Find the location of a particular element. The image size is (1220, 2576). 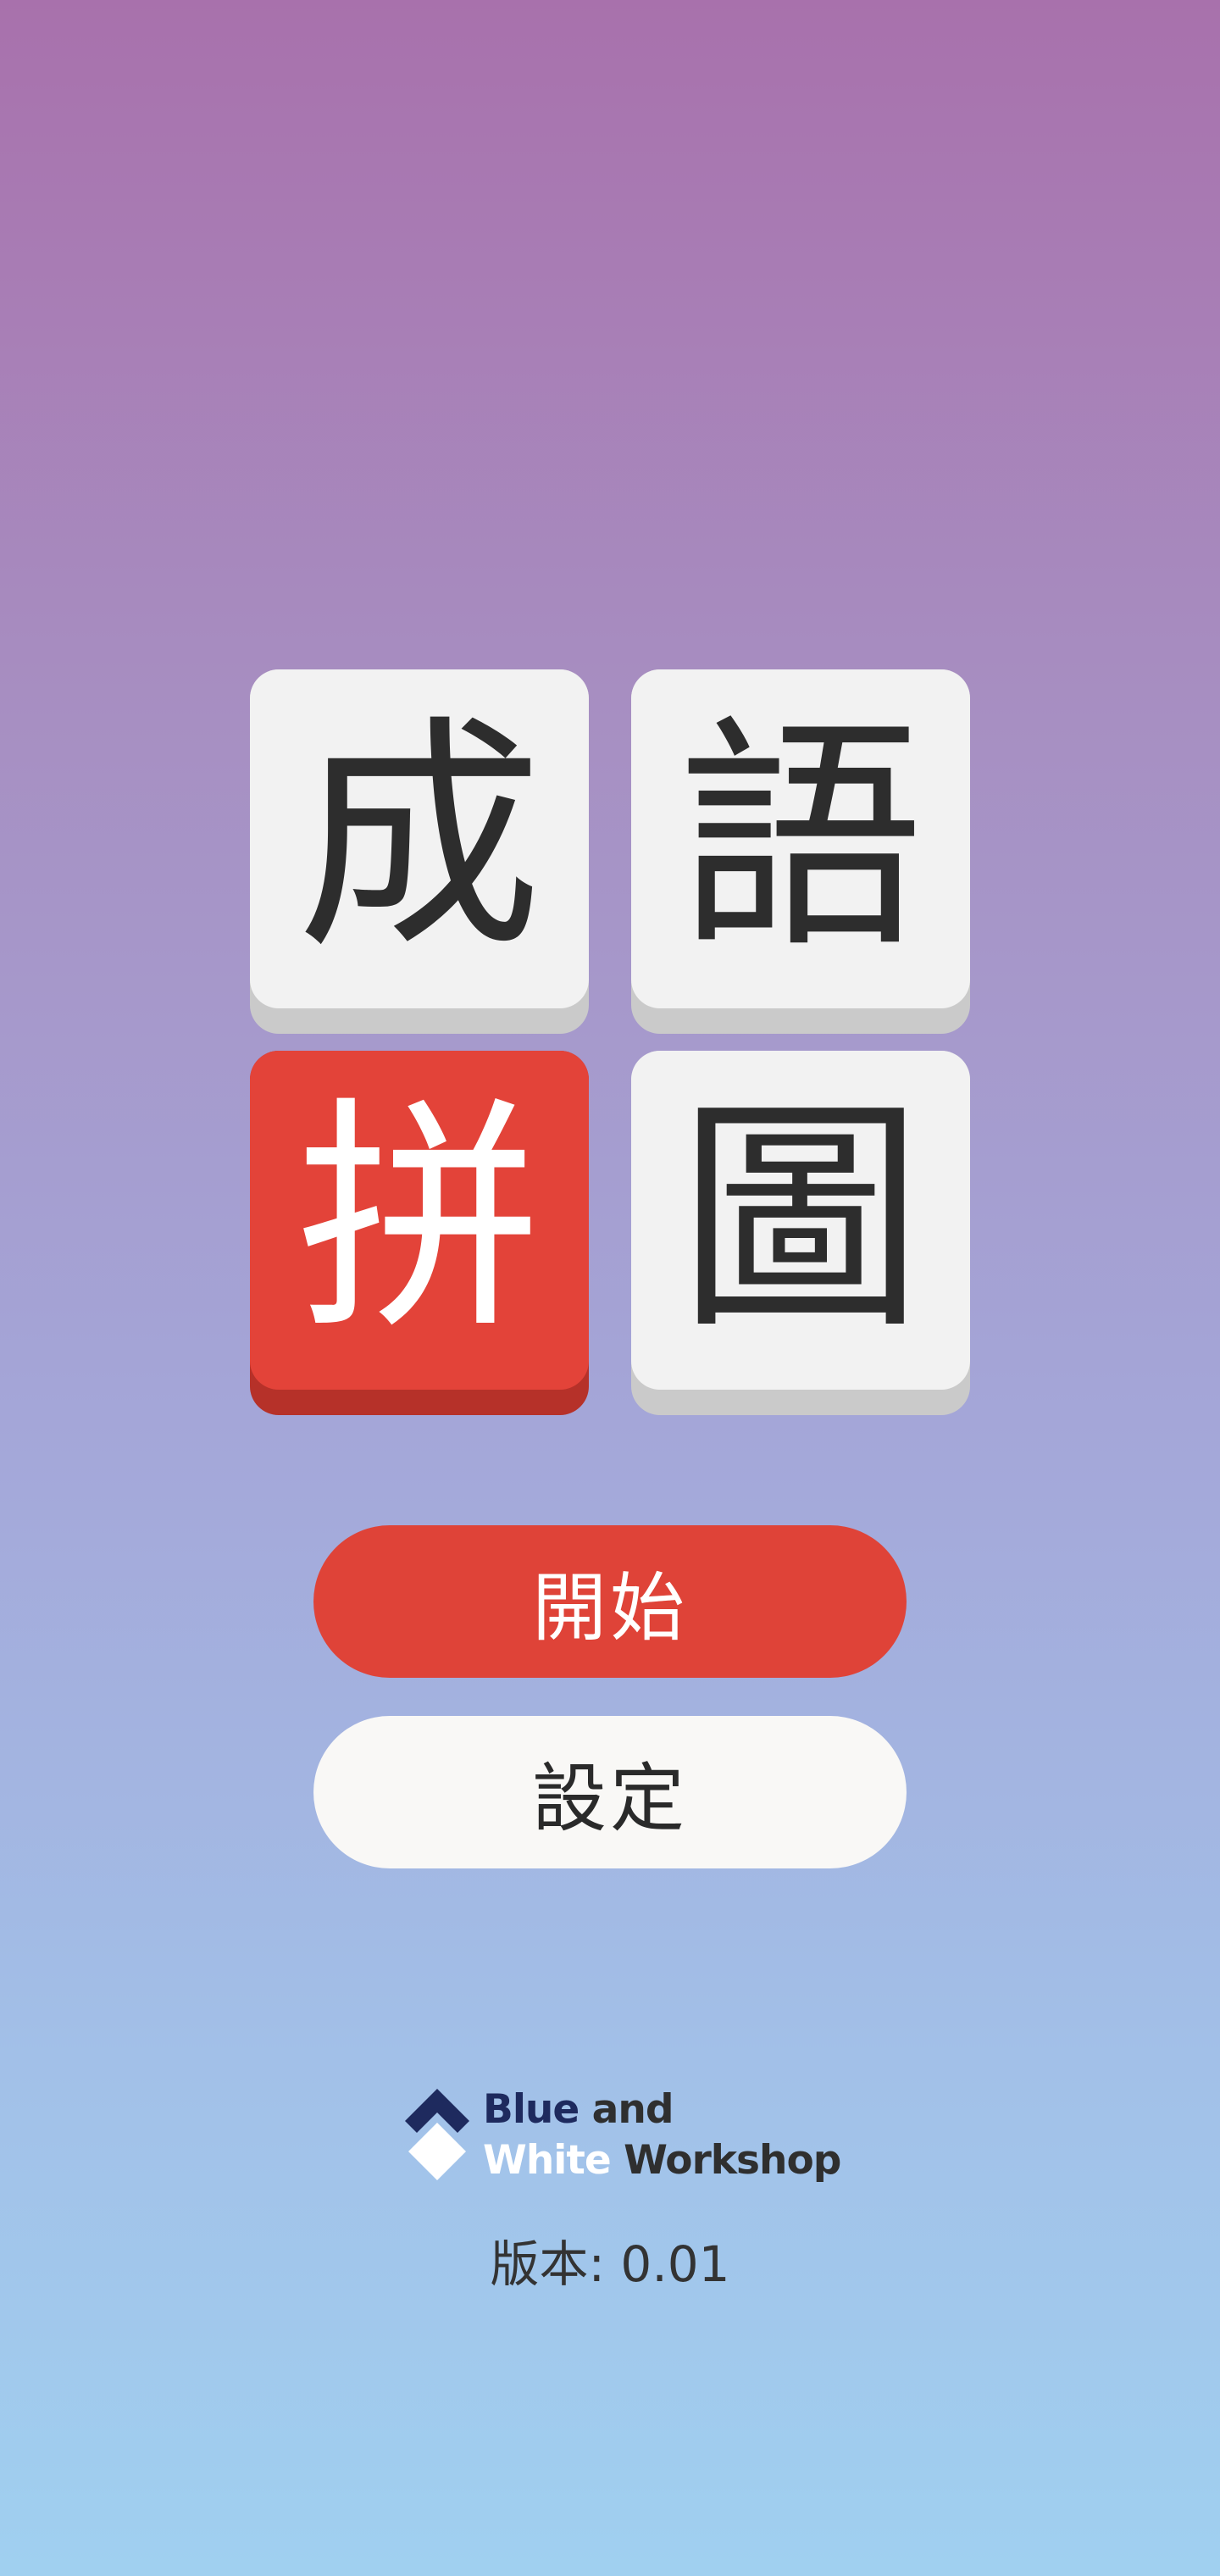

brand-name: Blue and White Workshop is located at coordinates (662, 2135).